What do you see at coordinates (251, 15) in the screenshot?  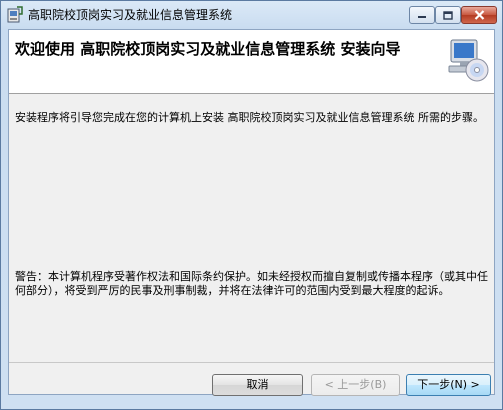 I see `title-bar: 高职院校顶岗实习及就业信息管理系统` at bounding box center [251, 15].